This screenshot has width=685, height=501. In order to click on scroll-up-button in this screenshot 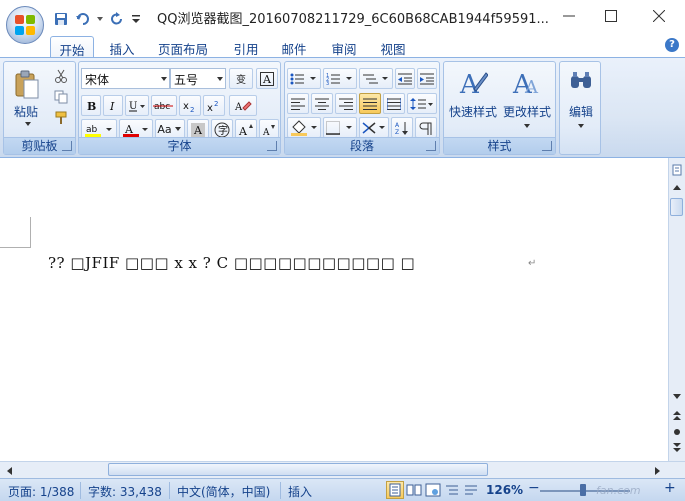, I will do `click(676, 187)`.